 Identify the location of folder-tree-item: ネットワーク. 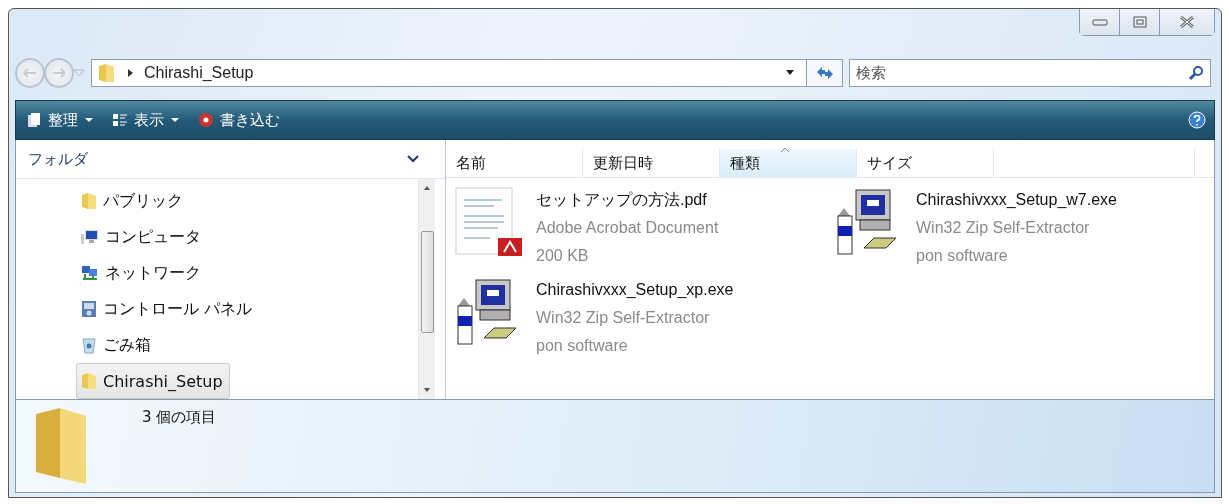
(142, 273).